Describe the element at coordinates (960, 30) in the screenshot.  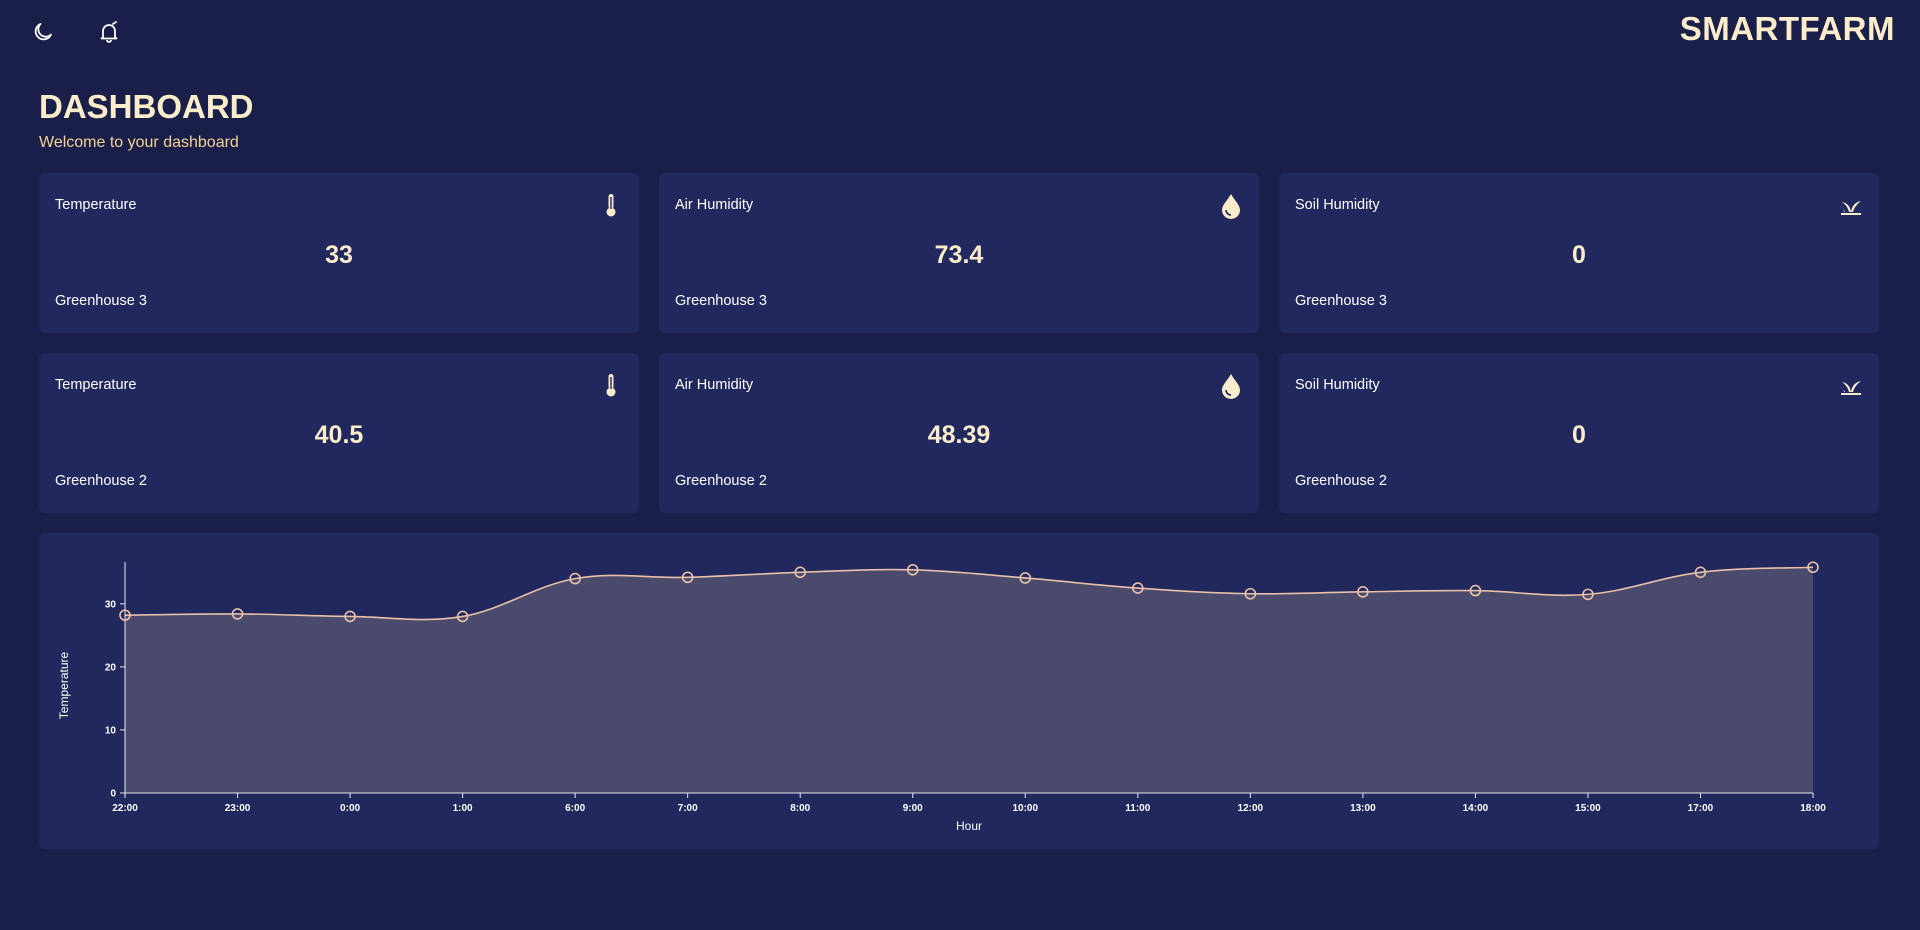
I see `top-bar: SMARTFARM` at that location.